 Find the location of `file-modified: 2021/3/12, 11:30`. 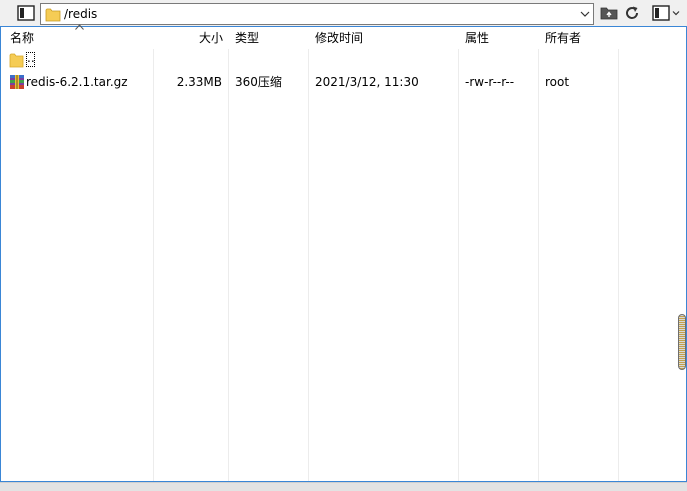

file-modified: 2021/3/12, 11:30 is located at coordinates (367, 82).